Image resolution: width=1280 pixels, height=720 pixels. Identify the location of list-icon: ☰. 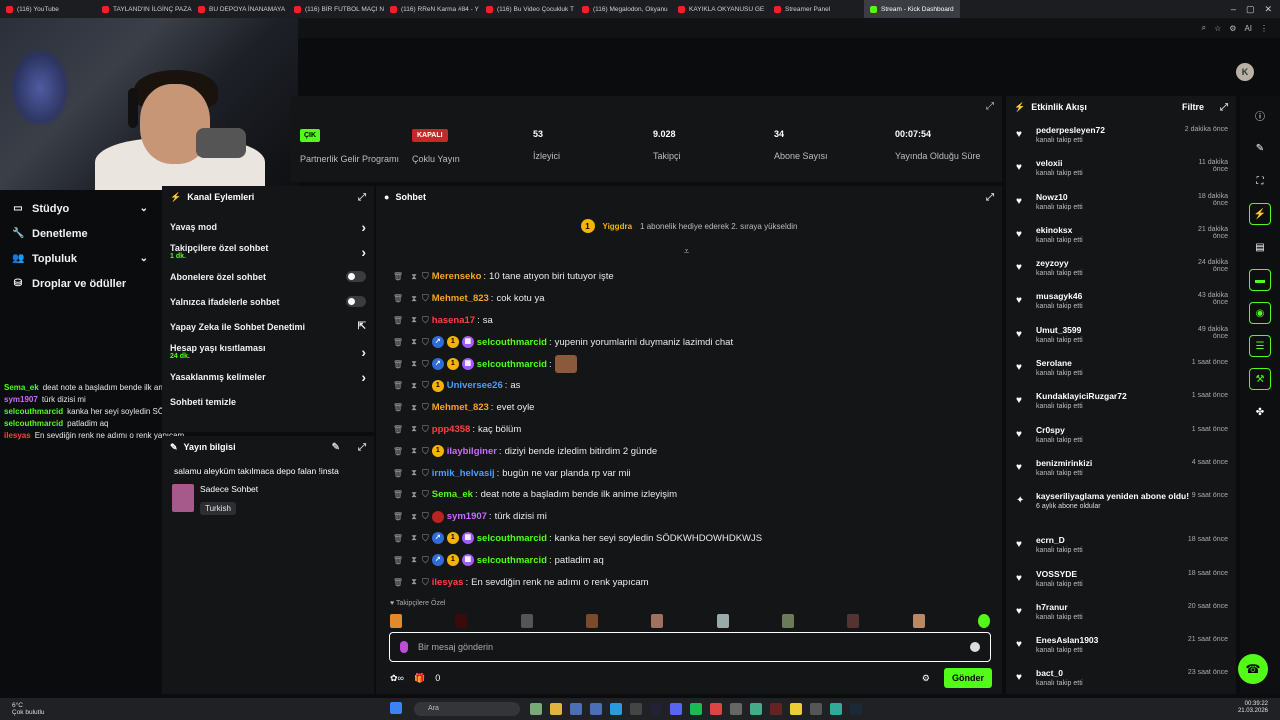
(1260, 346).